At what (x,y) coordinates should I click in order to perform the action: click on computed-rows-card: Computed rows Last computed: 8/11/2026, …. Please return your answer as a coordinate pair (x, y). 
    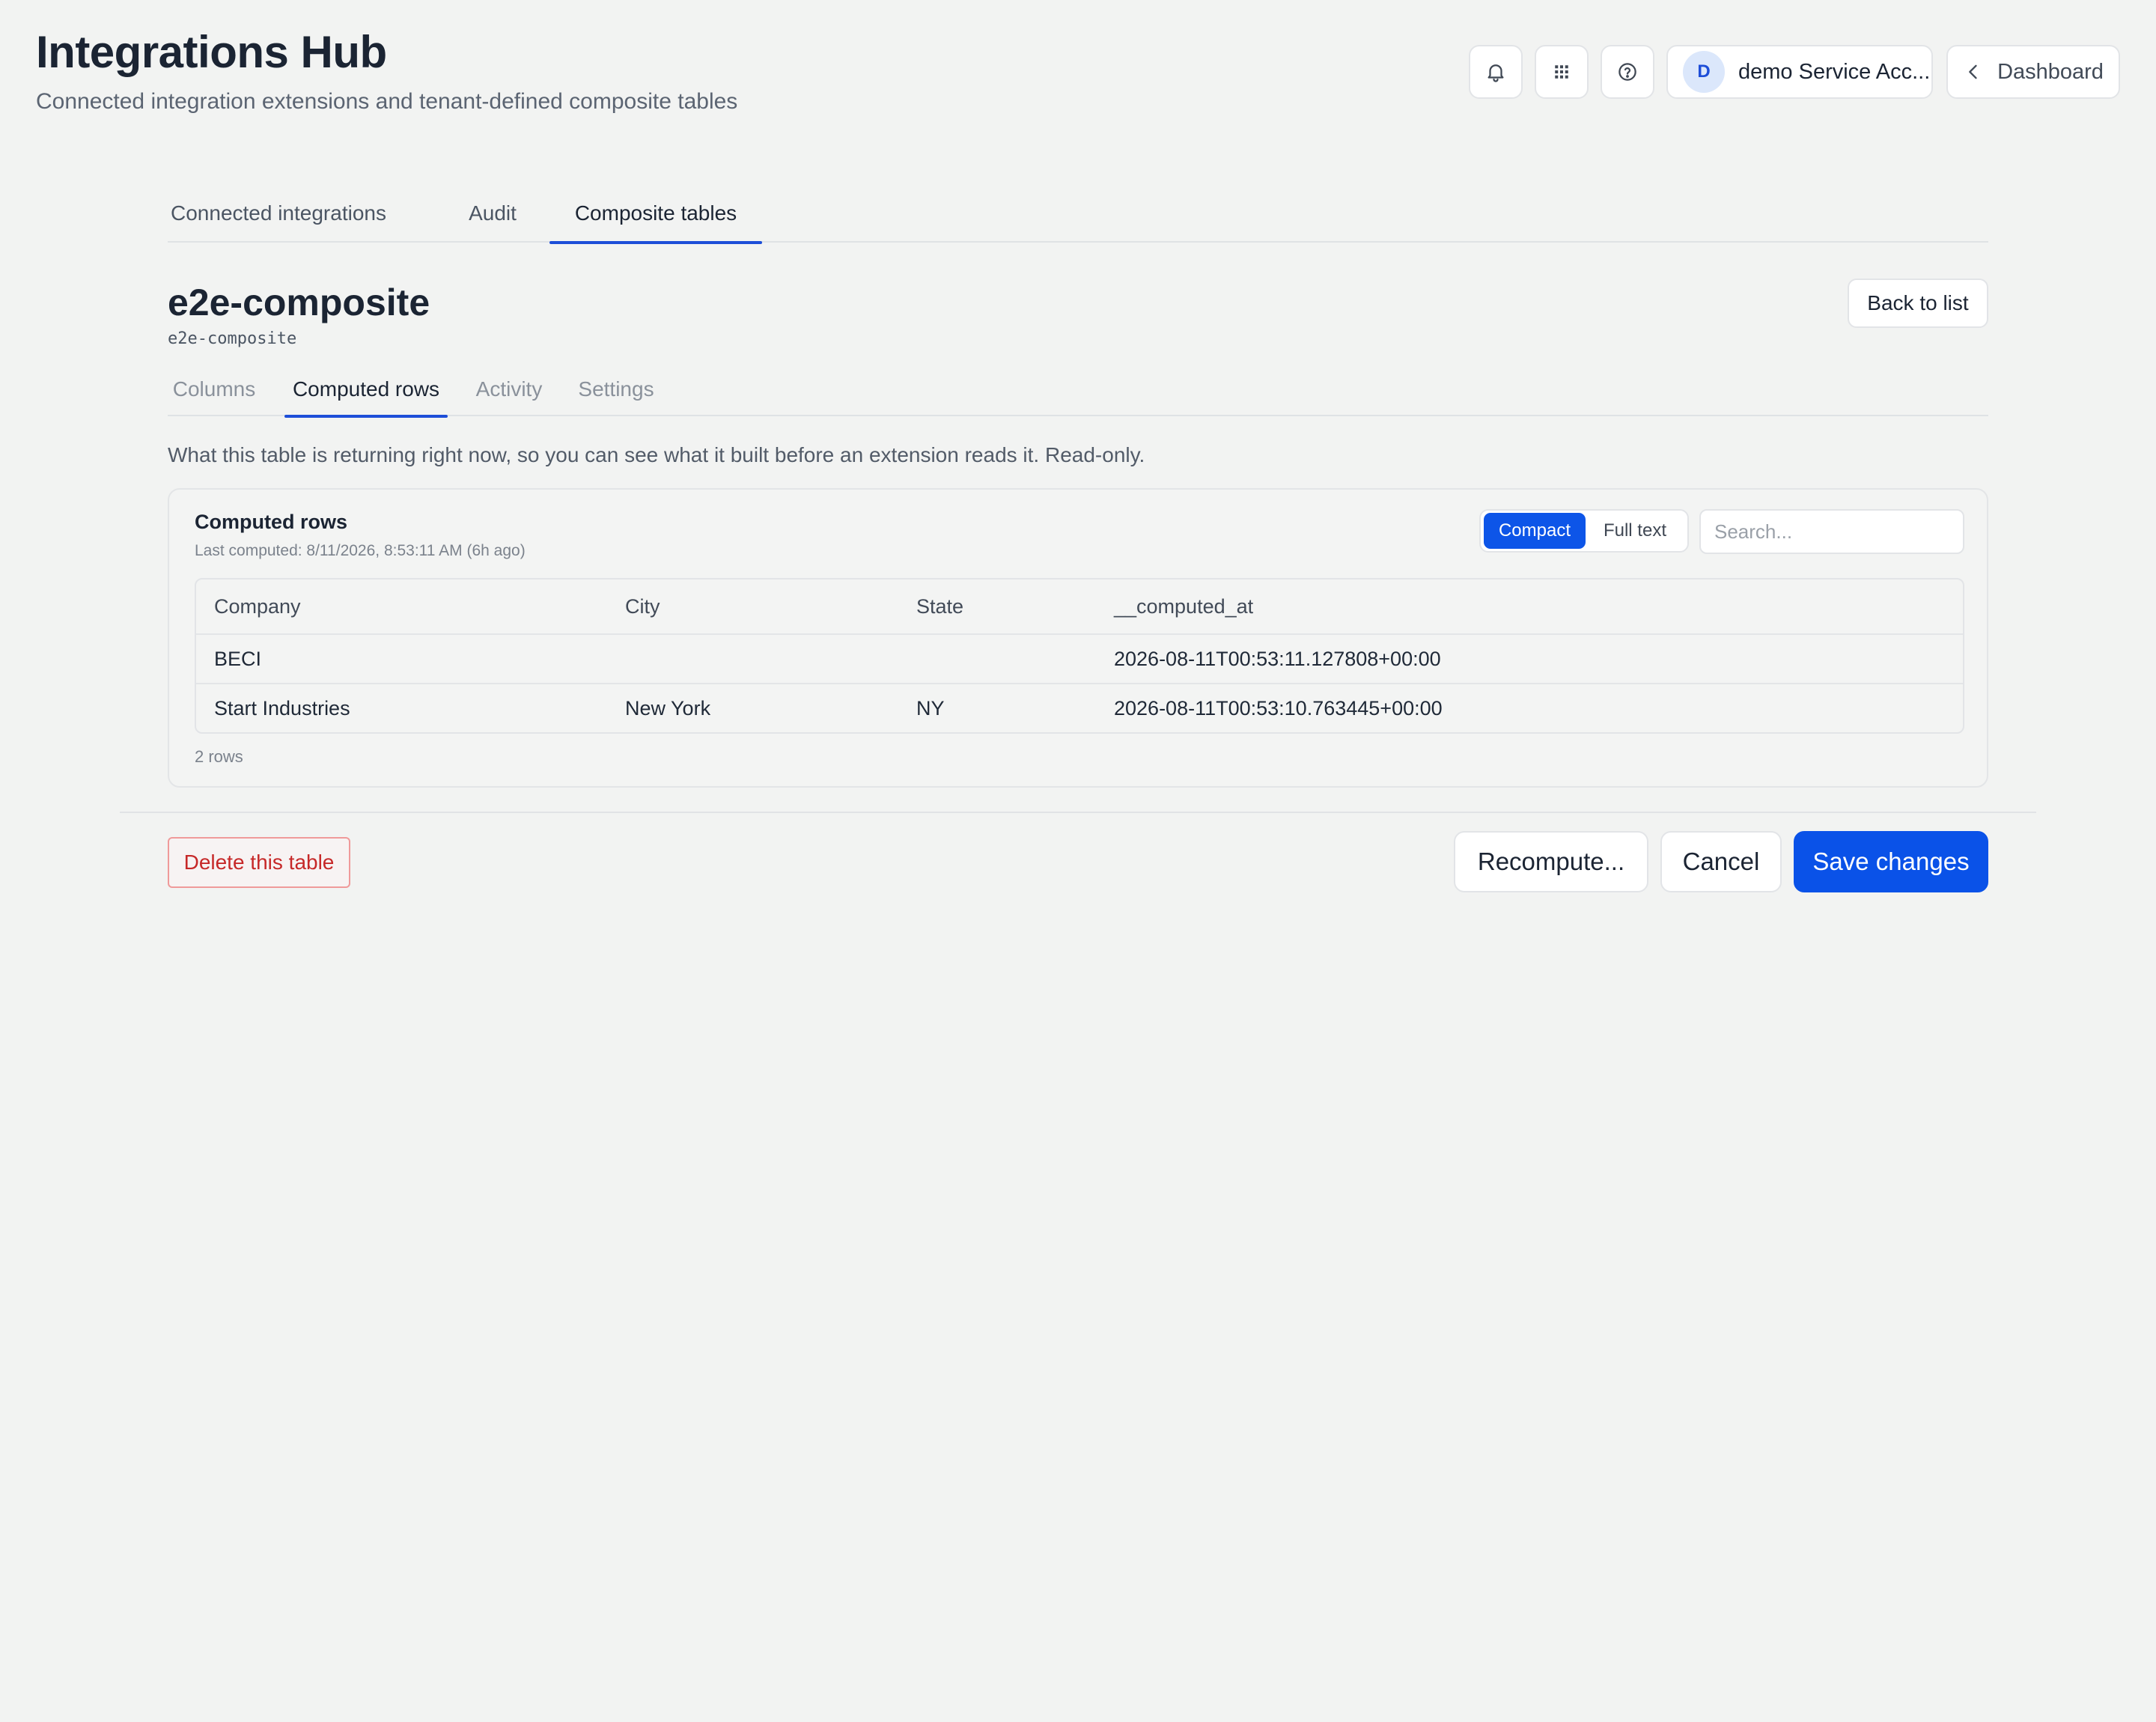
    Looking at the image, I should click on (1078, 638).